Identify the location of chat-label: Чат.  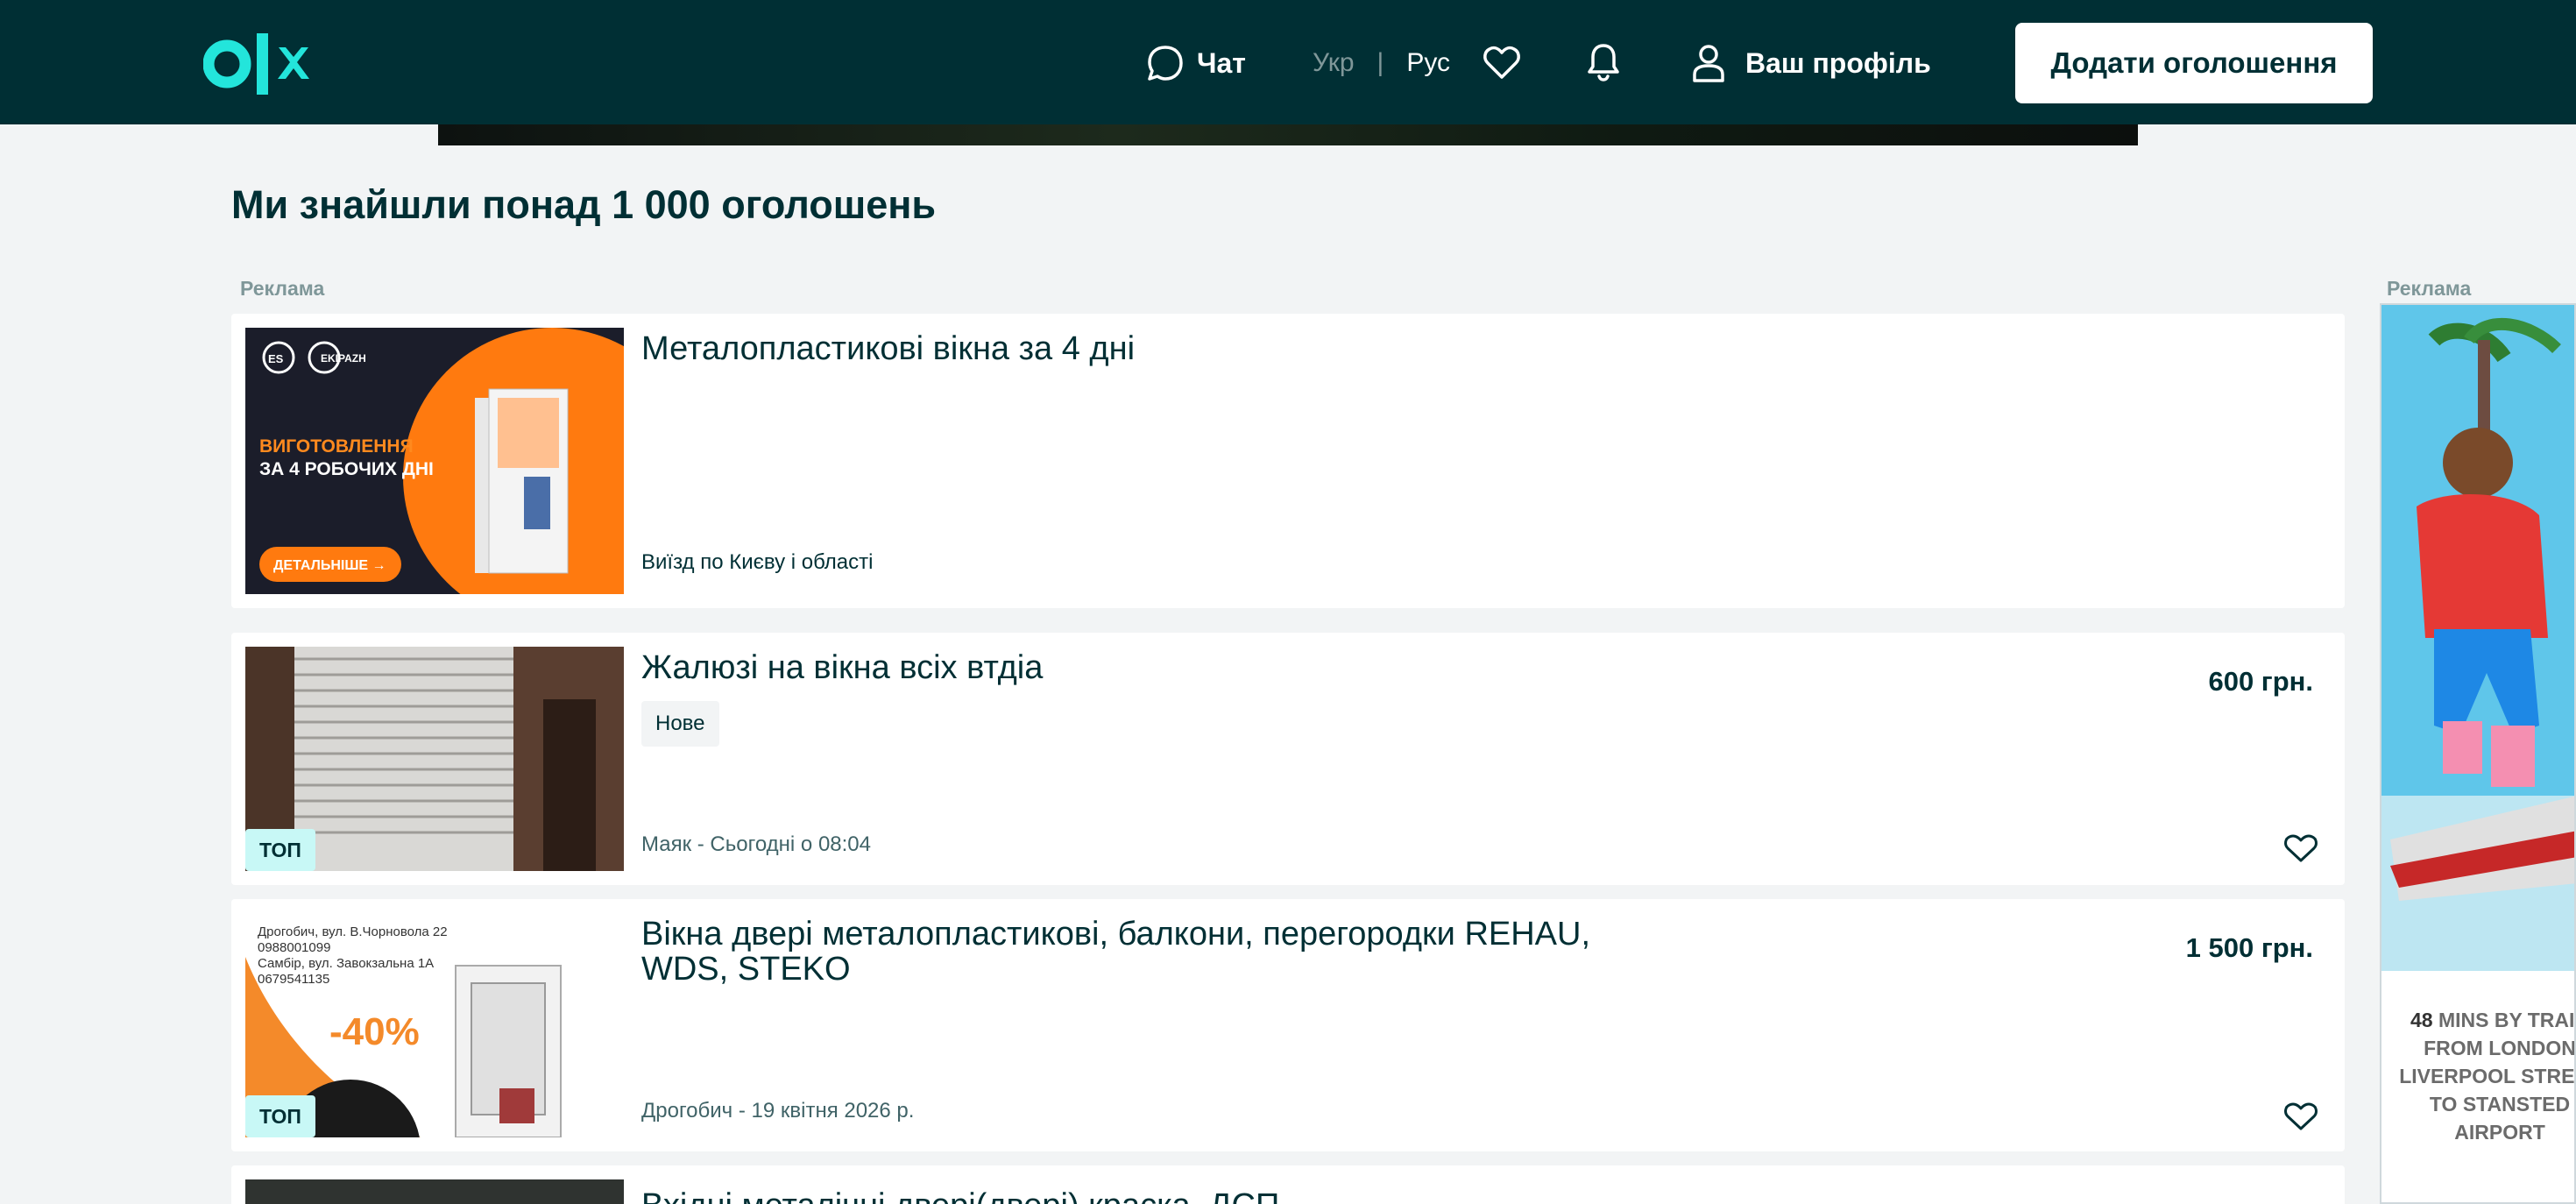
(1221, 63).